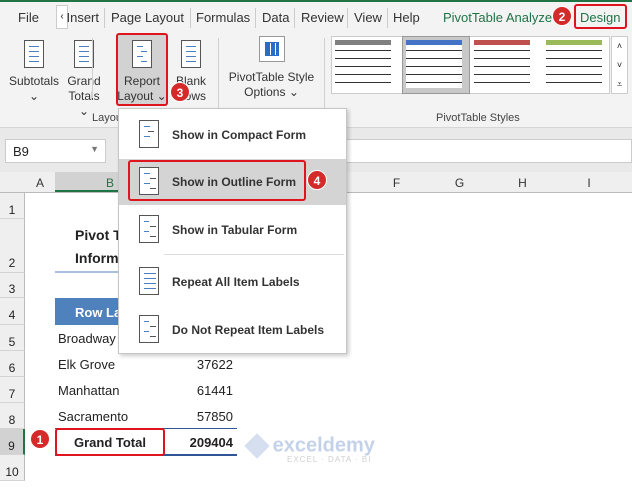 This screenshot has width=632, height=489. Describe the element at coordinates (81, 17) in the screenshot. I see `tab-insert: Insert` at that location.